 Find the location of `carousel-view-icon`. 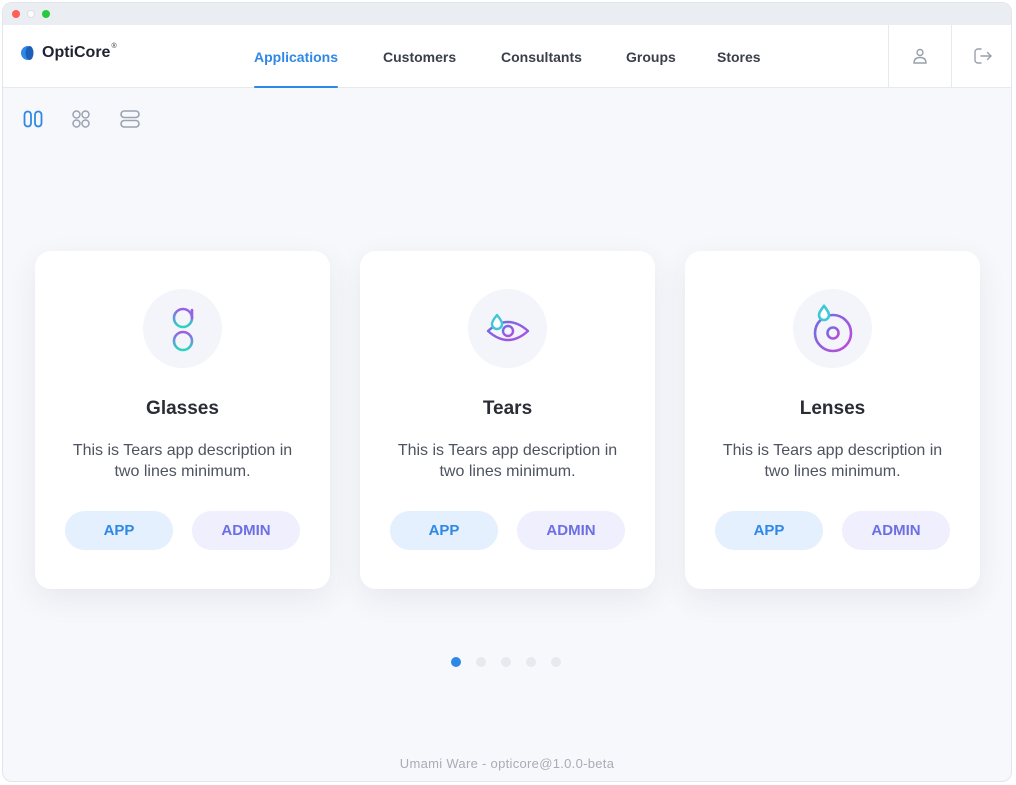

carousel-view-icon is located at coordinates (33, 119).